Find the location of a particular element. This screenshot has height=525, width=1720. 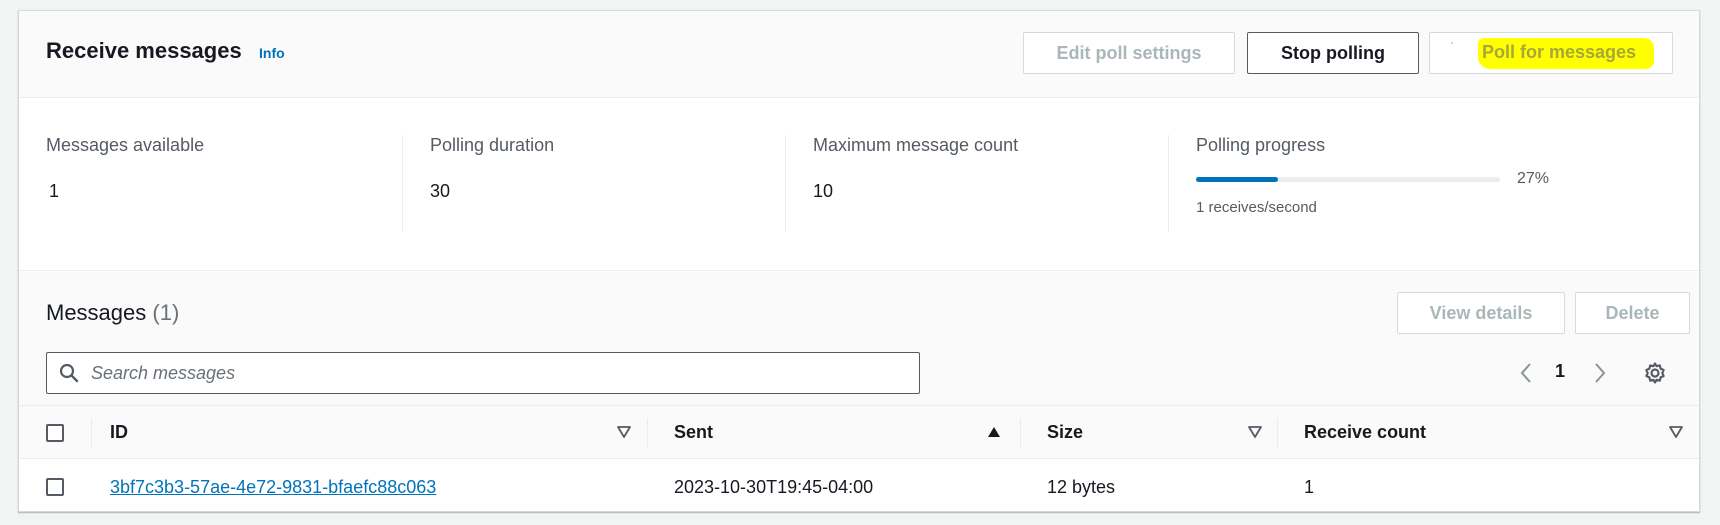

column-header-id: ID is located at coordinates (119, 432).